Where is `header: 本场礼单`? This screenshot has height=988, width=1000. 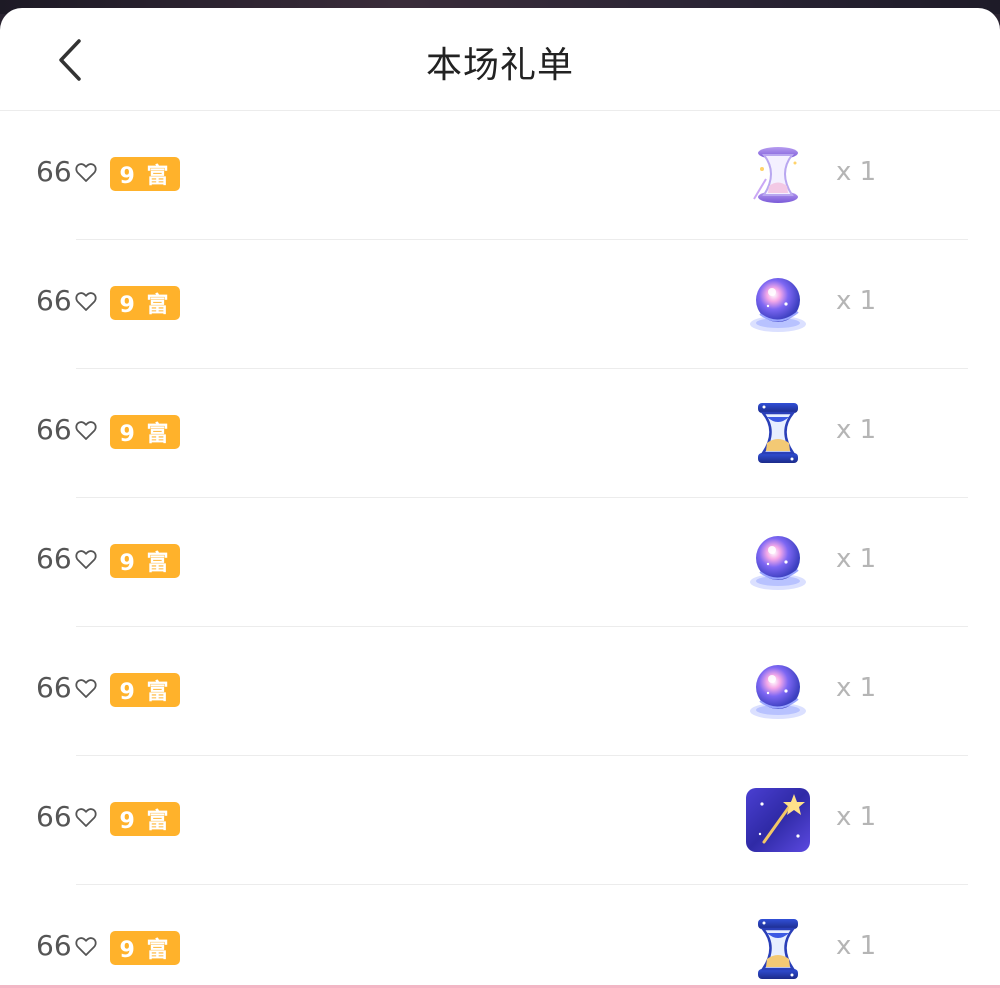 header: 本场礼单 is located at coordinates (500, 59).